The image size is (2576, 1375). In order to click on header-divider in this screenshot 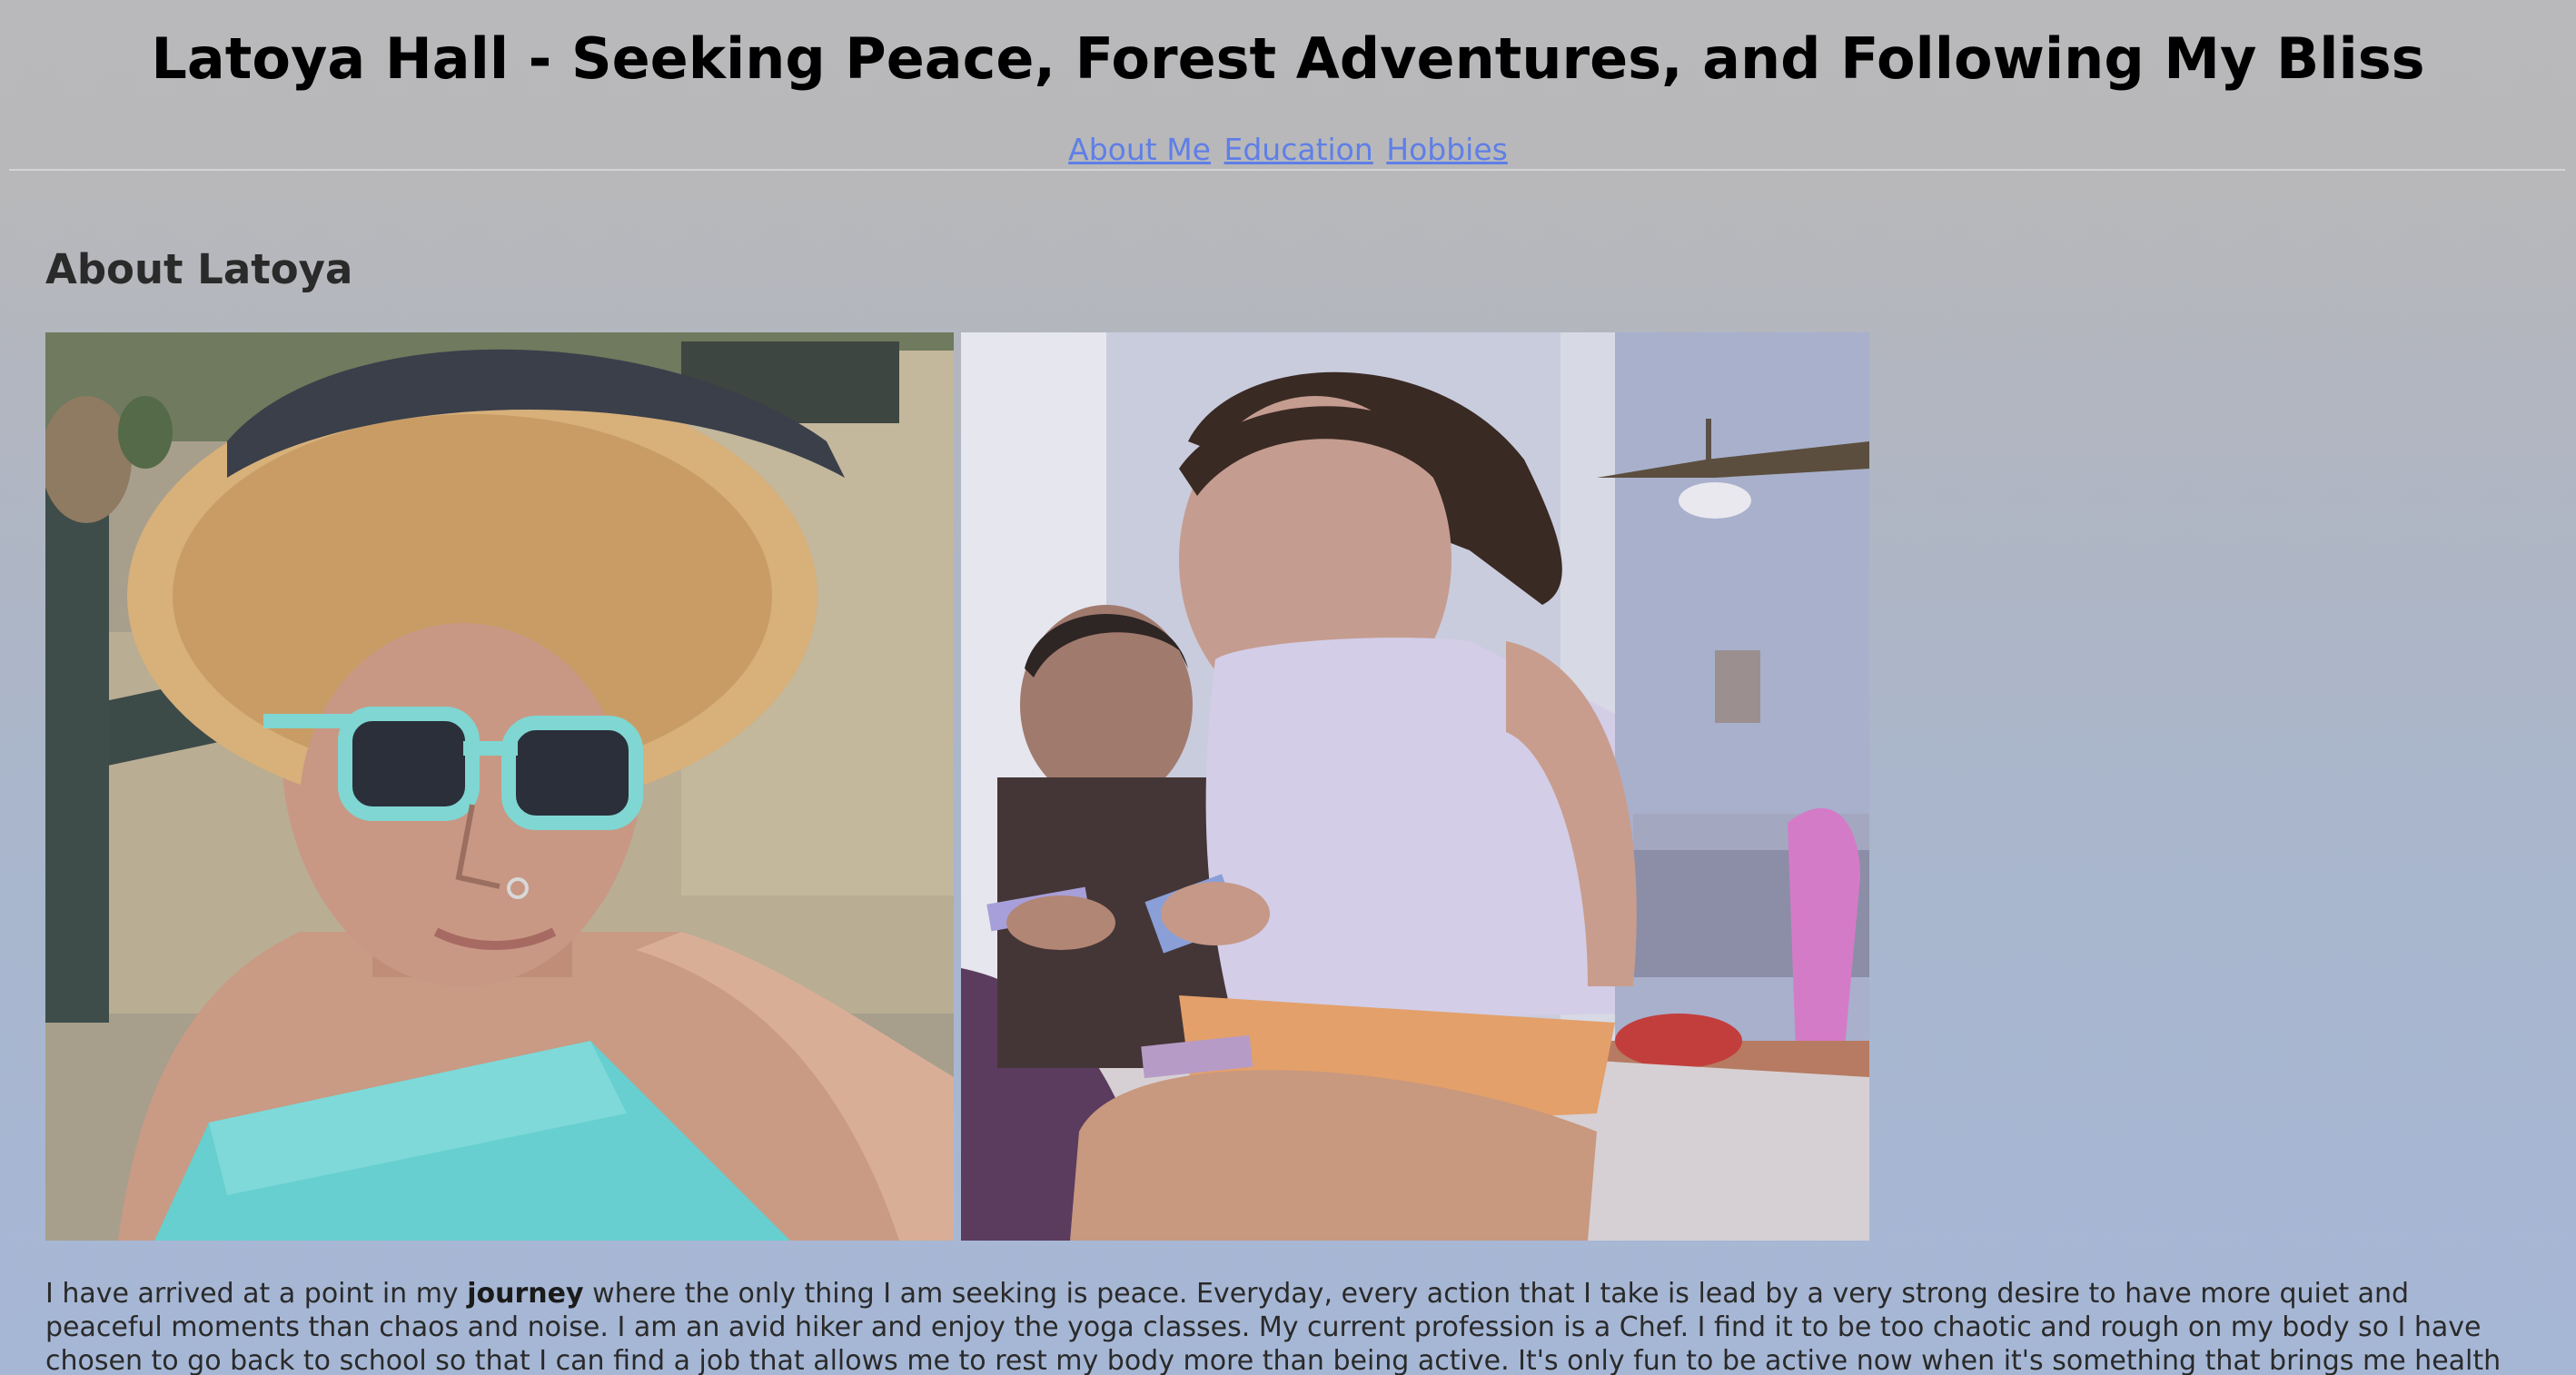, I will do `click(1287, 170)`.